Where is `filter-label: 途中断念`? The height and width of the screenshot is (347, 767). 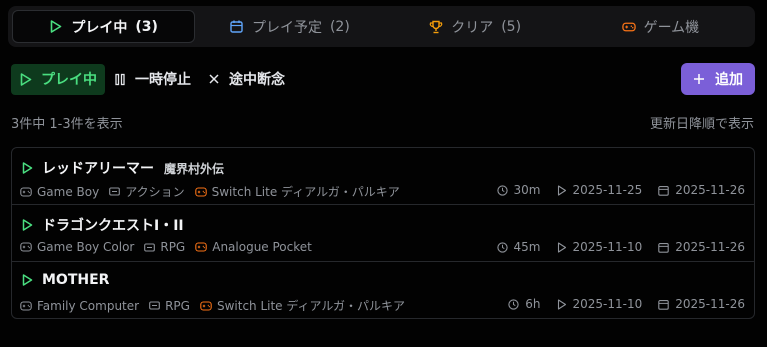
filter-label: 途中断念 is located at coordinates (257, 80).